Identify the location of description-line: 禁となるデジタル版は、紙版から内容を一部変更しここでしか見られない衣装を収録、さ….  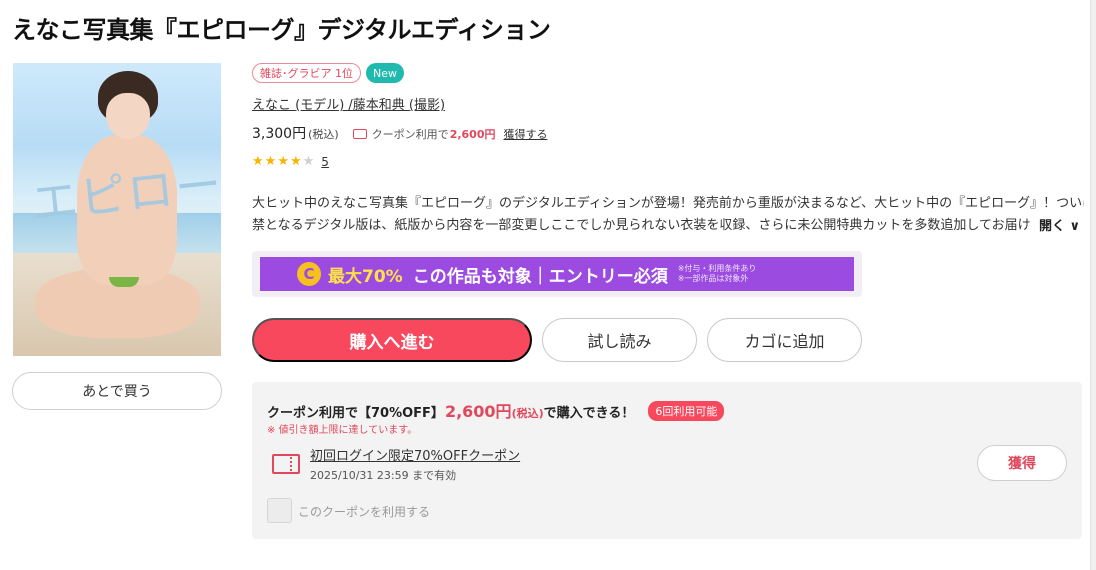
(641, 225).